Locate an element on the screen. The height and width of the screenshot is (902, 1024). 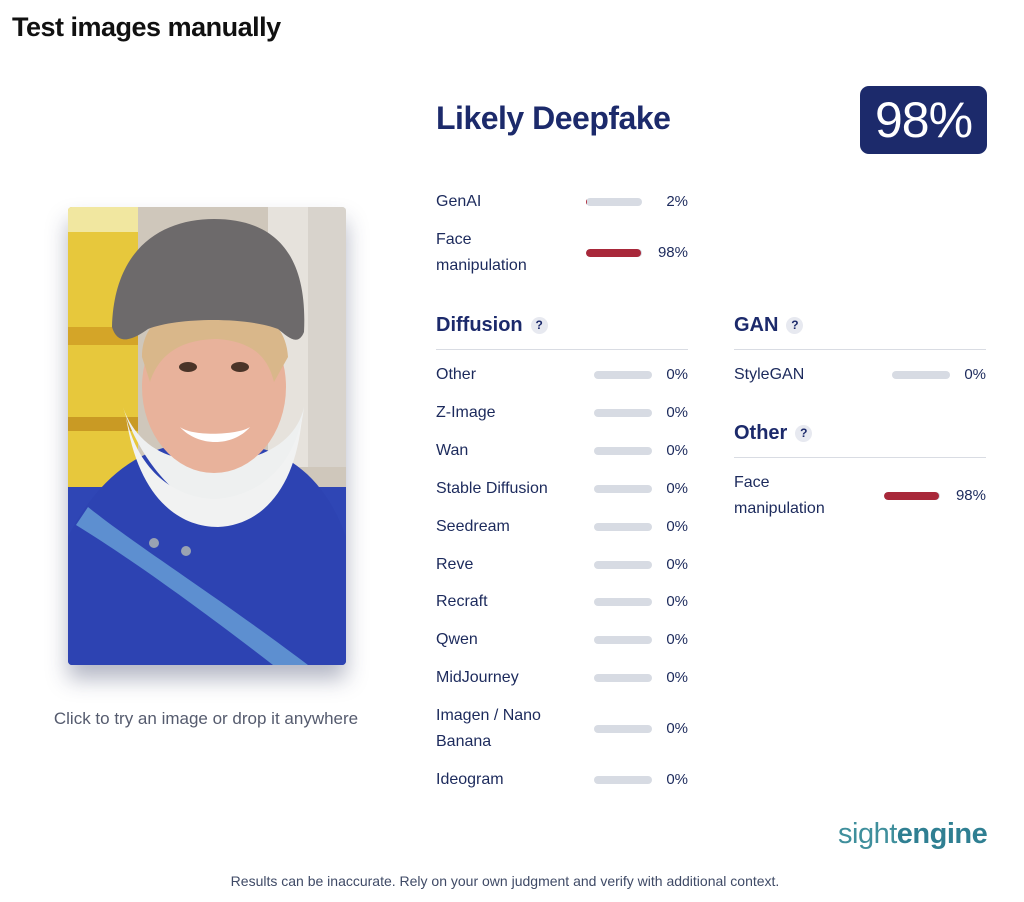
score-row-label: GenAI is located at coordinates (459, 201).